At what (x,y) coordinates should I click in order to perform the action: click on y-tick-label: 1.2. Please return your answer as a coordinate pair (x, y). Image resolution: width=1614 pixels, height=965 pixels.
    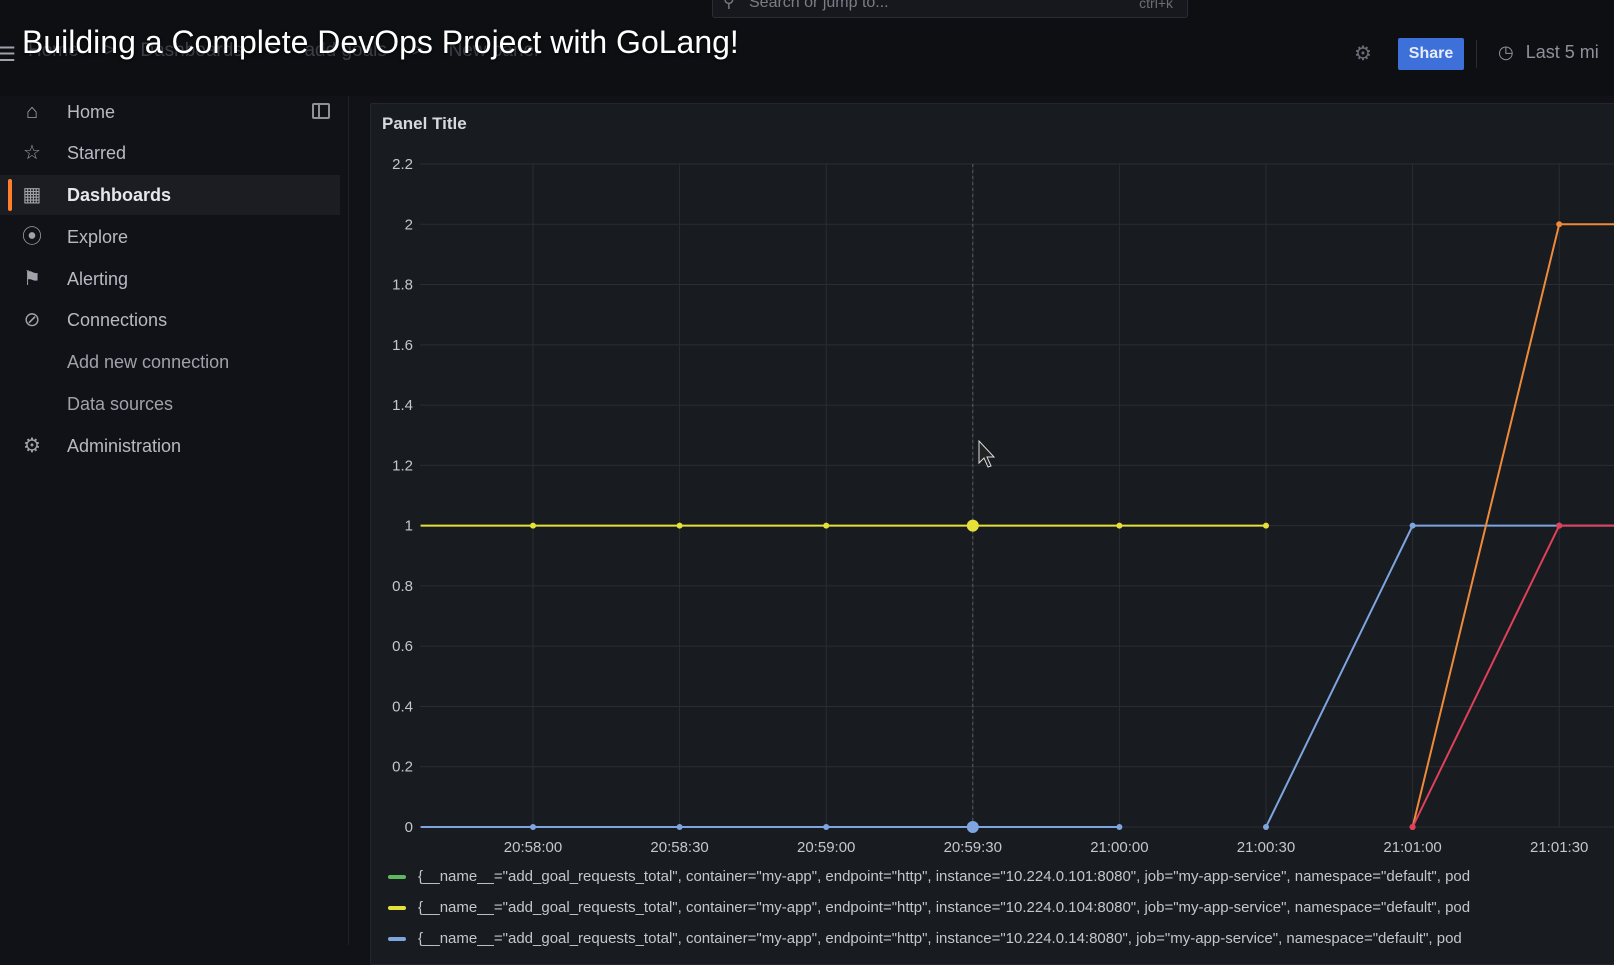
    Looking at the image, I should click on (402, 465).